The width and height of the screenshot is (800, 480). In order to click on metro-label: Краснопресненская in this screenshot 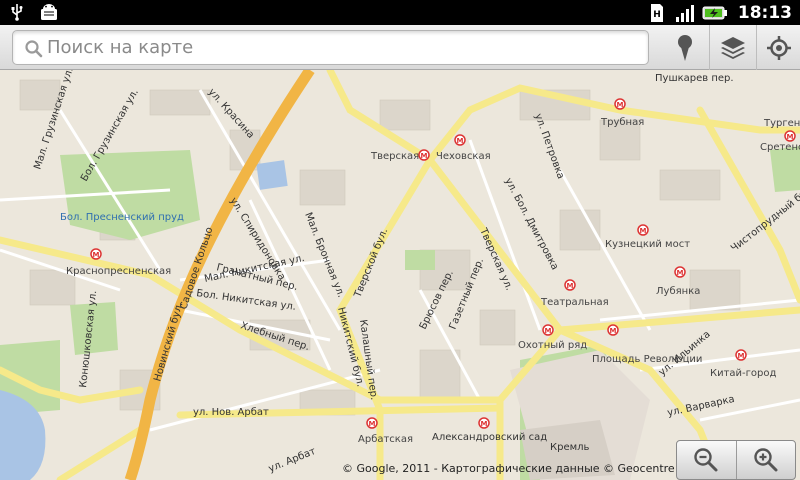, I will do `click(118, 271)`.